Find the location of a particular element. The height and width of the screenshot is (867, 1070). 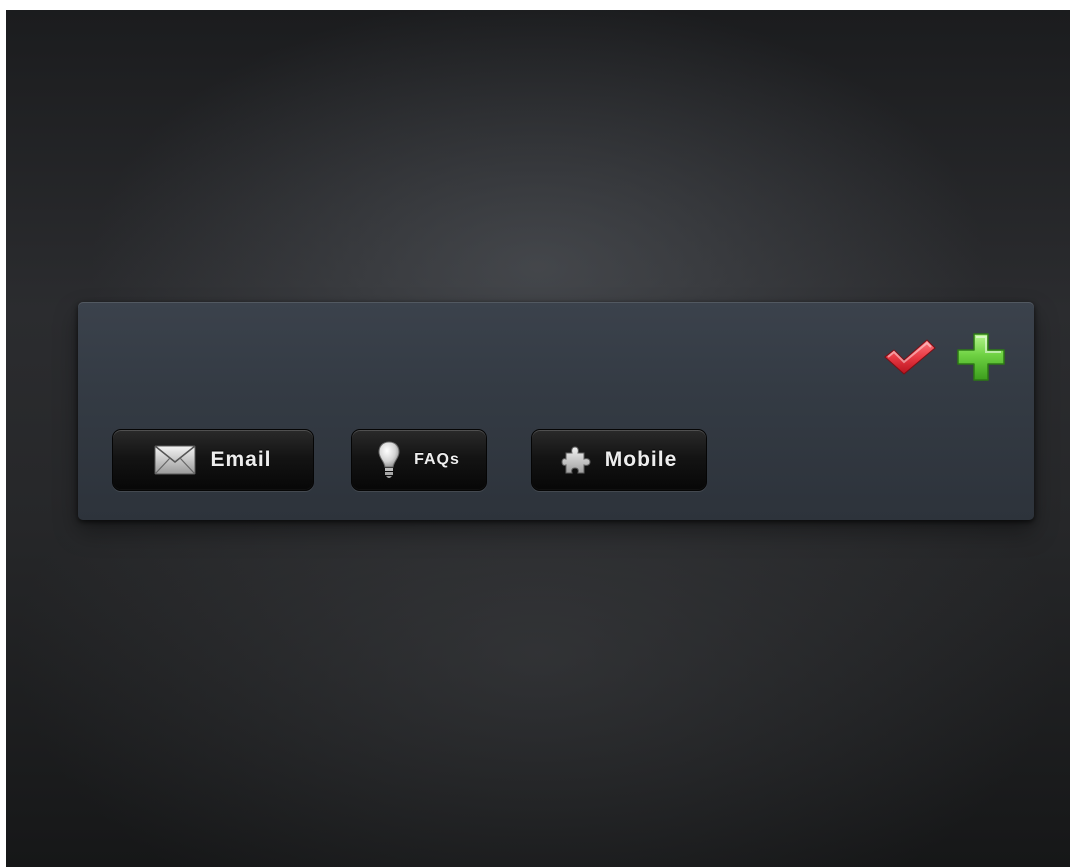

plus-icon is located at coordinates (981, 357).